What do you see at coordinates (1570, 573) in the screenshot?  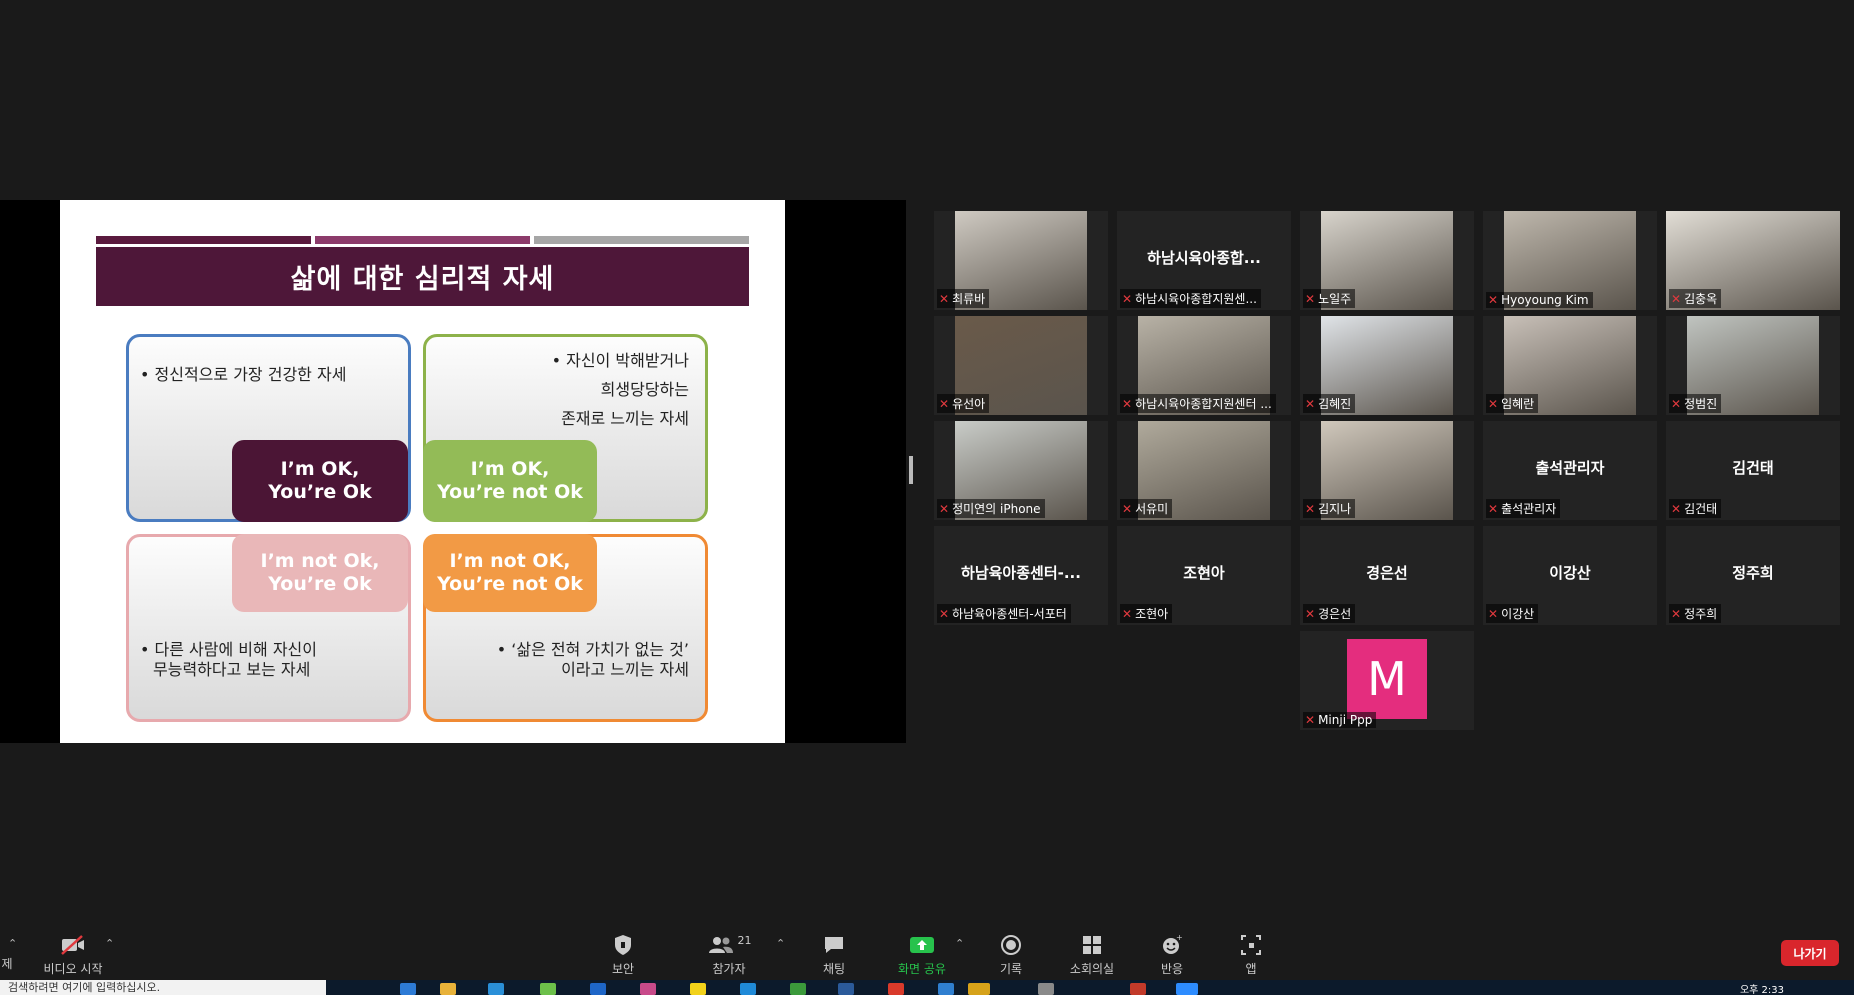 I see `participant-display-name: 이강산` at bounding box center [1570, 573].